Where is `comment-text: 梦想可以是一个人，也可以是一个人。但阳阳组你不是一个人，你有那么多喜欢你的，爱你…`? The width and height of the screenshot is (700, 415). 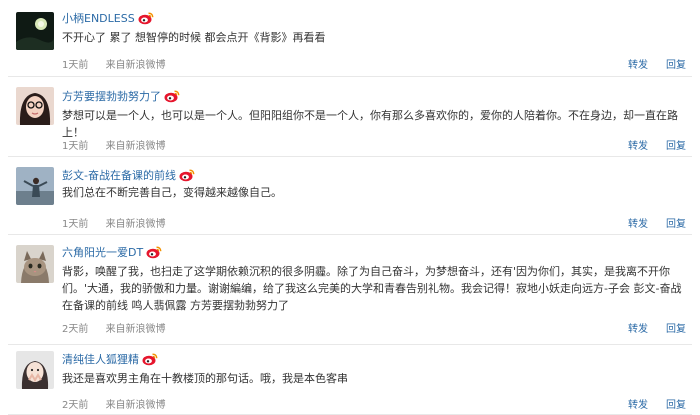
comment-text: 梦想可以是一个人，也可以是一个人。但阳阳组你不是一个人，你有那么多喜欢你的，爱你… is located at coordinates (370, 124).